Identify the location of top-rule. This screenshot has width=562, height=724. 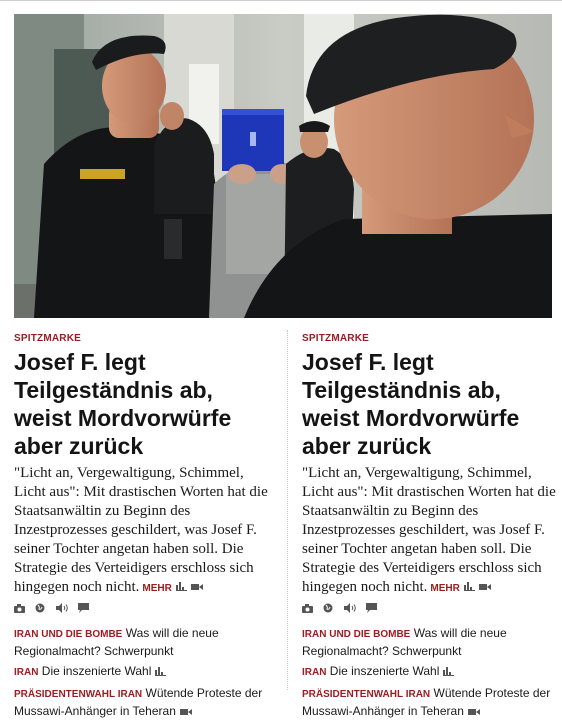
(281, 0).